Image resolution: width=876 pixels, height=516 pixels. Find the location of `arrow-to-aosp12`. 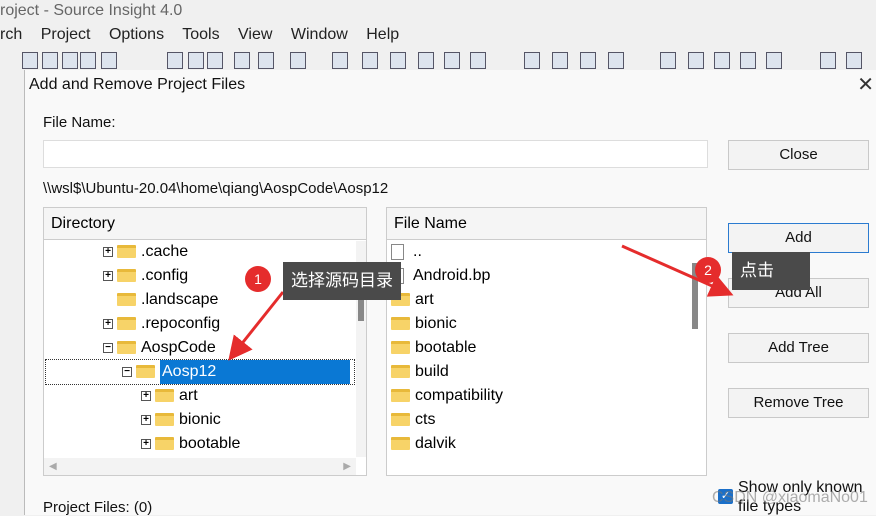

arrow-to-aosp12 is located at coordinates (256, 326).